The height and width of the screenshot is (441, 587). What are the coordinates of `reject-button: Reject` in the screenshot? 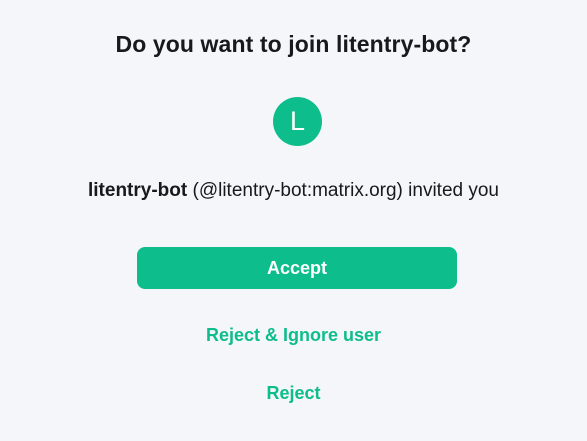 It's located at (293, 393).